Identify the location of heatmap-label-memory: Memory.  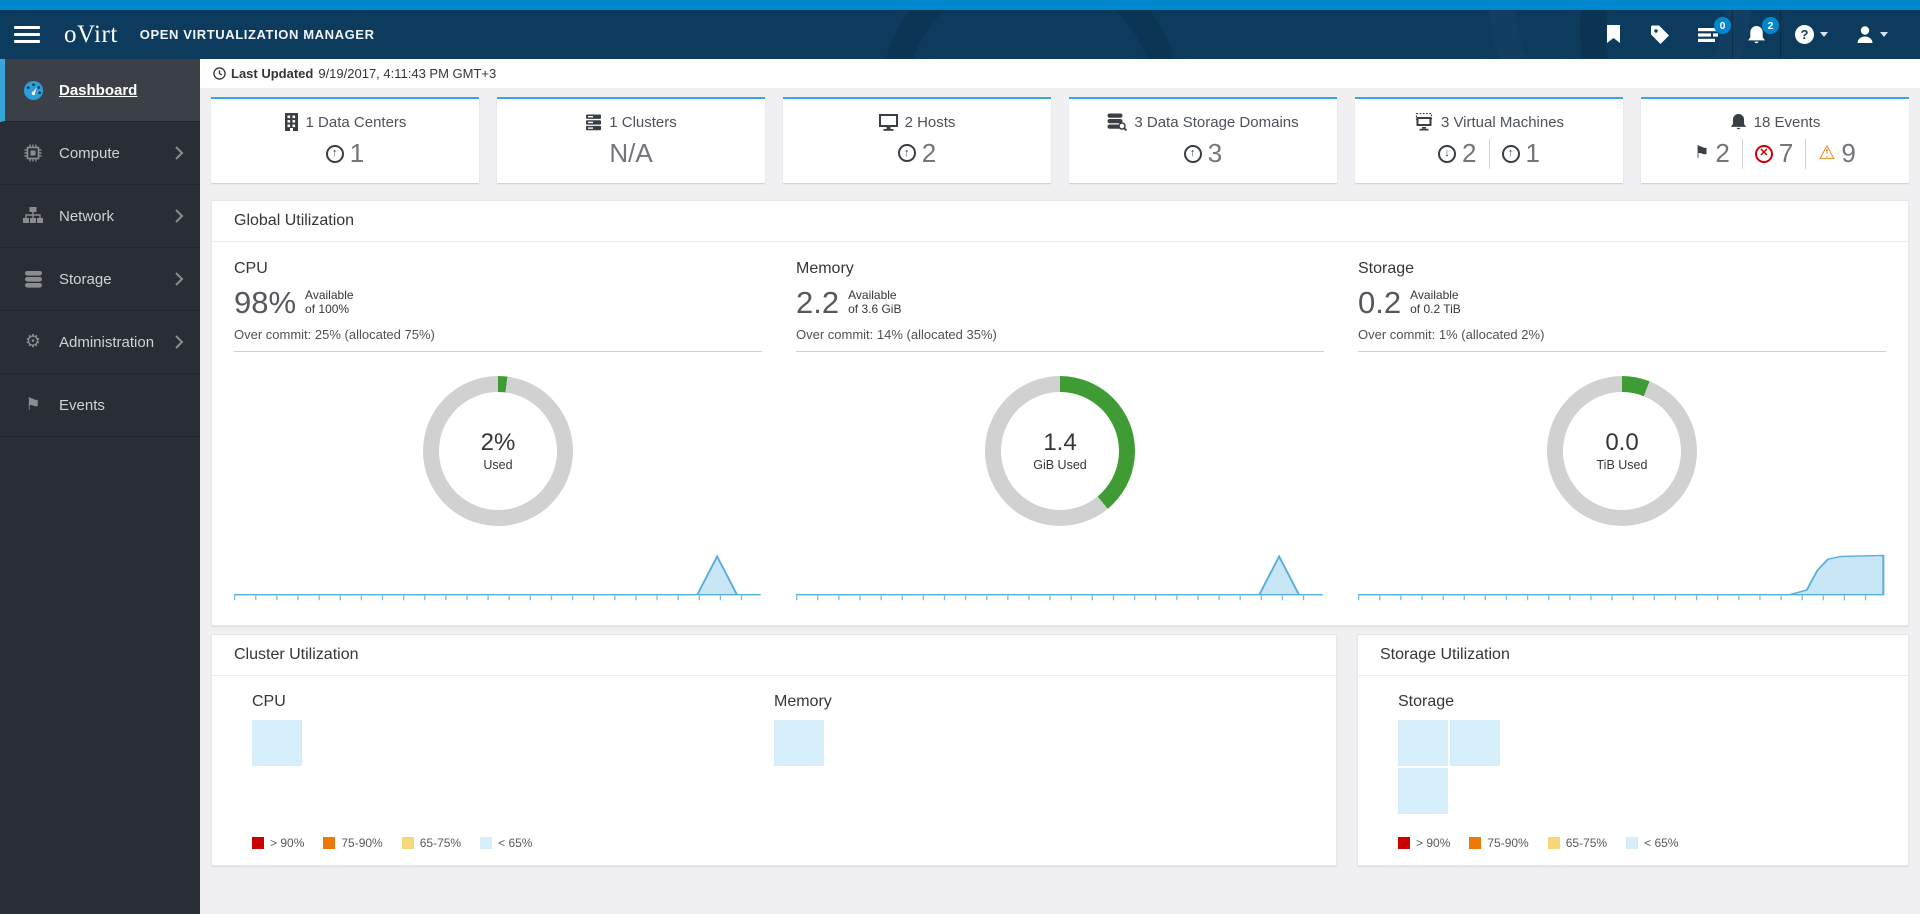
(803, 701).